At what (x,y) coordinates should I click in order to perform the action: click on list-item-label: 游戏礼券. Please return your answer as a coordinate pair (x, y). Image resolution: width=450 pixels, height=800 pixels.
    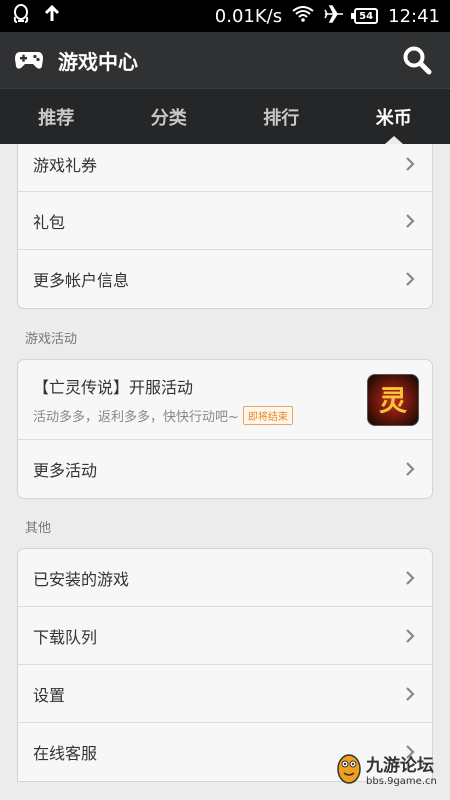
    Looking at the image, I should click on (65, 165).